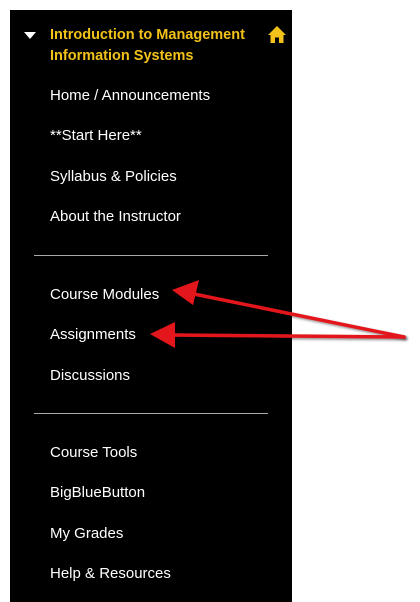  What do you see at coordinates (165, 295) in the screenshot?
I see `menu-item-course-modules: Course Modules` at bounding box center [165, 295].